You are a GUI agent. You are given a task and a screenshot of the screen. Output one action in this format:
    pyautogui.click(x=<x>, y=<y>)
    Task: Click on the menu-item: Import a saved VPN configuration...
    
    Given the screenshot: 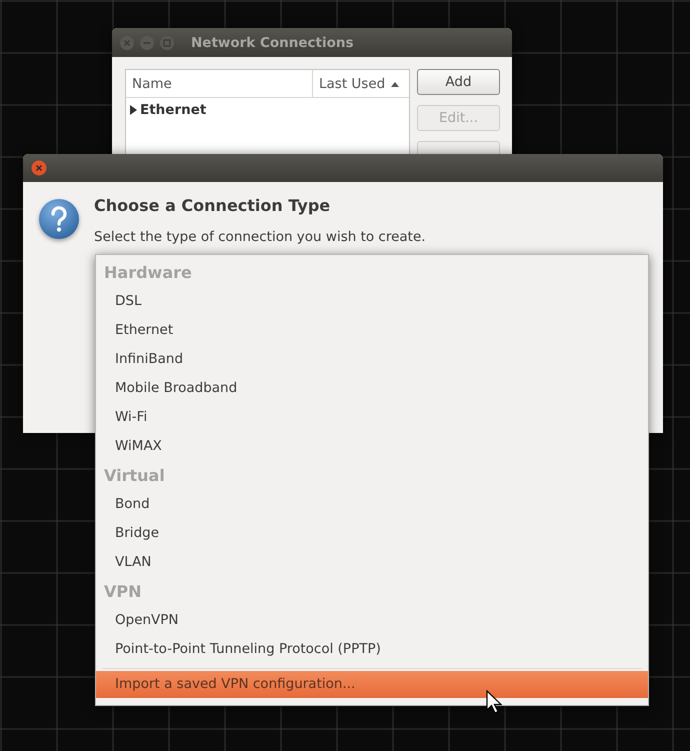 What is the action you would take?
    pyautogui.click(x=372, y=684)
    